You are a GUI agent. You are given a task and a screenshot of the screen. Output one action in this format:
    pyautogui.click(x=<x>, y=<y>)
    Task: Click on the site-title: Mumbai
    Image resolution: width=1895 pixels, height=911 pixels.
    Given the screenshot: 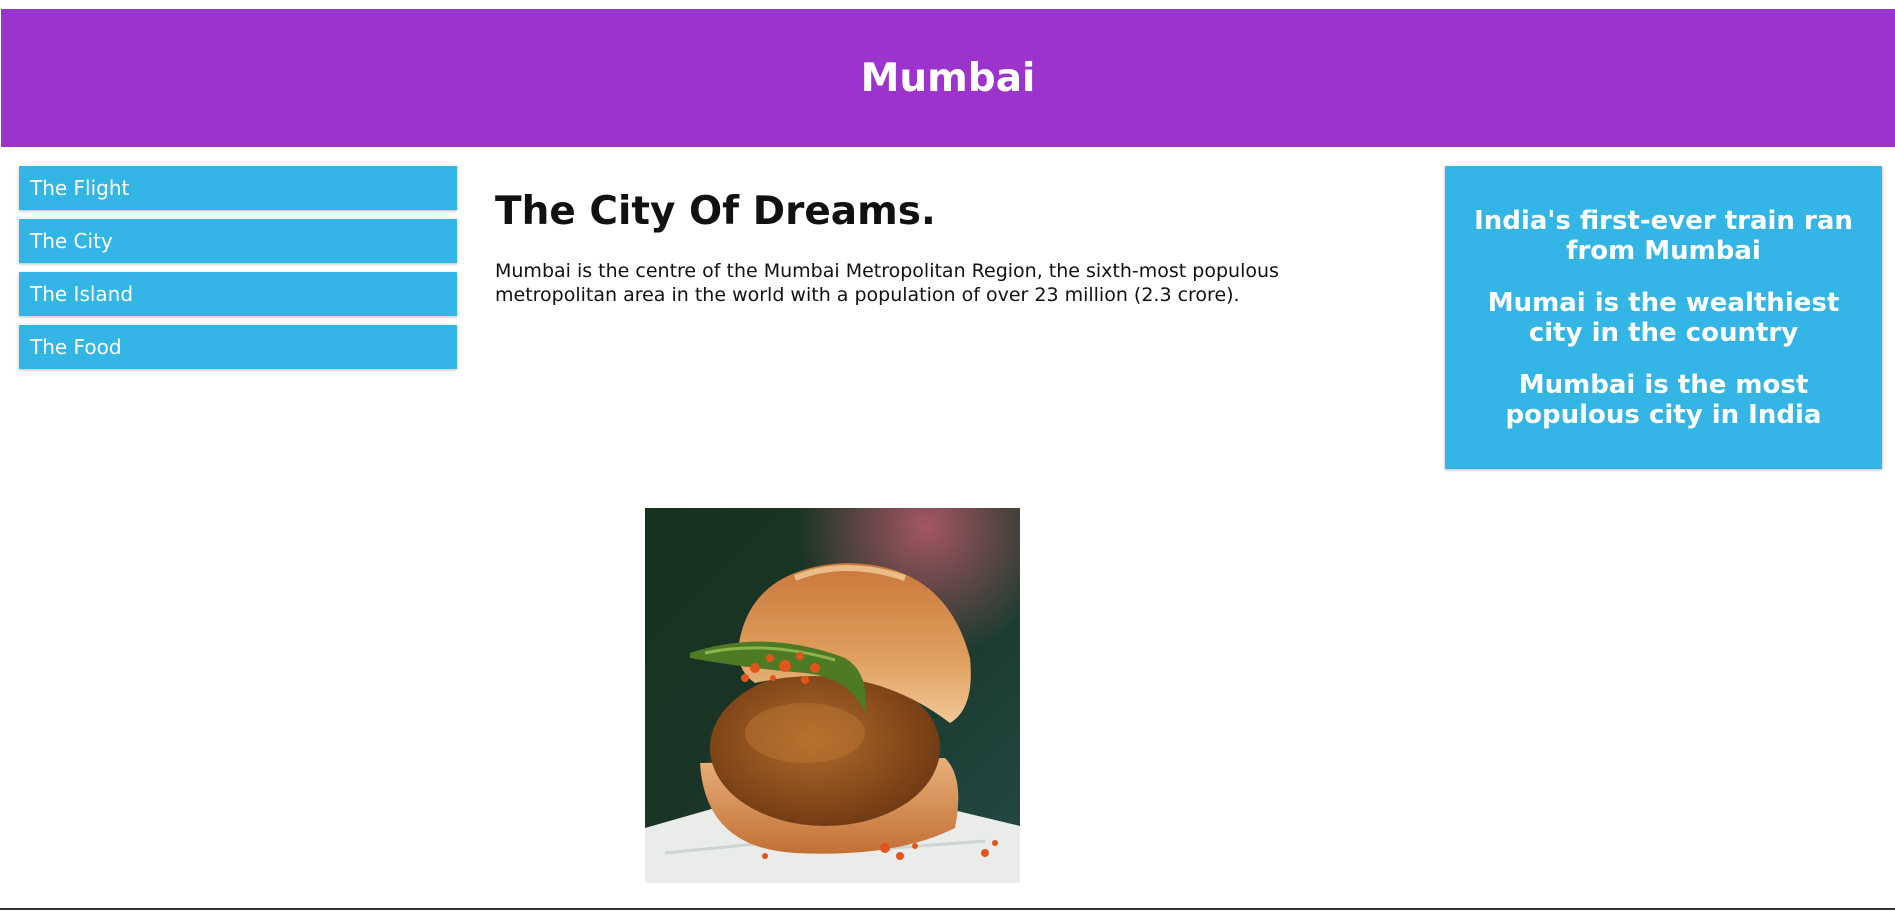 What is the action you would take?
    pyautogui.click(x=948, y=78)
    